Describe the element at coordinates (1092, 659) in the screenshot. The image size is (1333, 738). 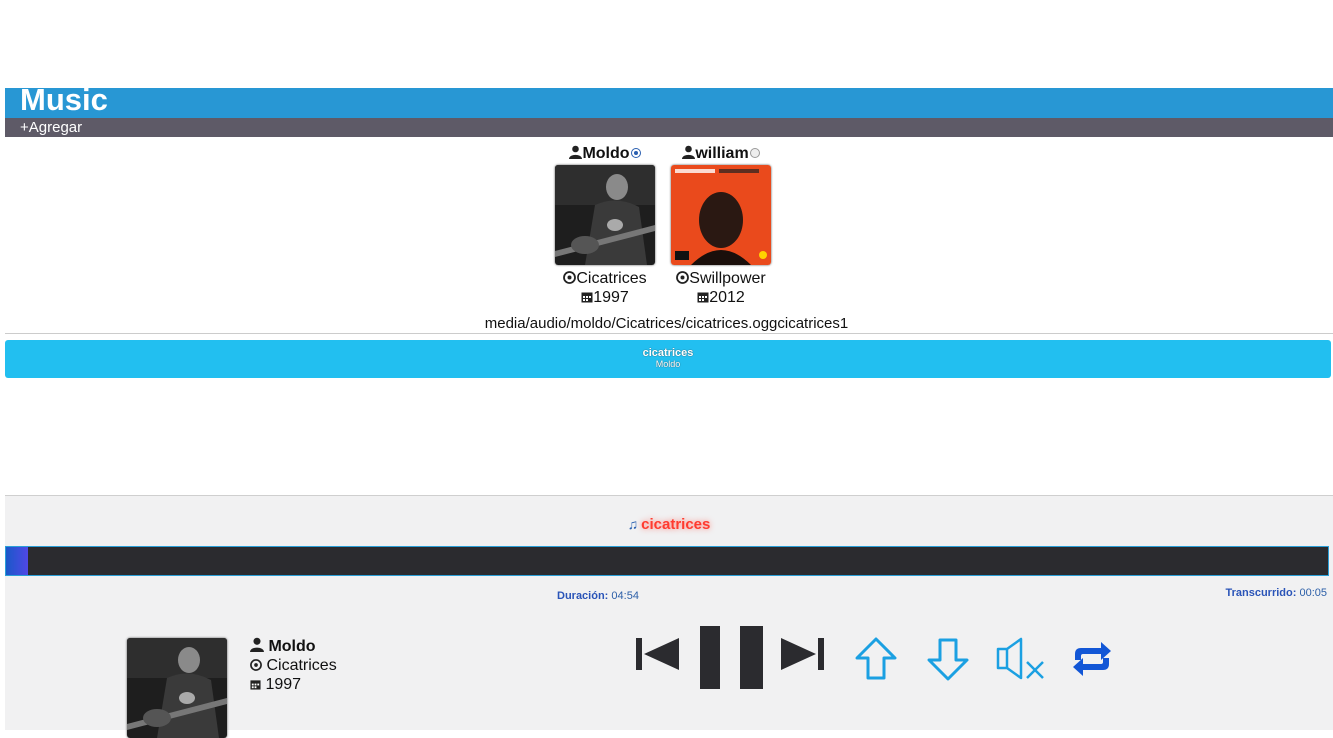
I see `repeat-icon` at that location.